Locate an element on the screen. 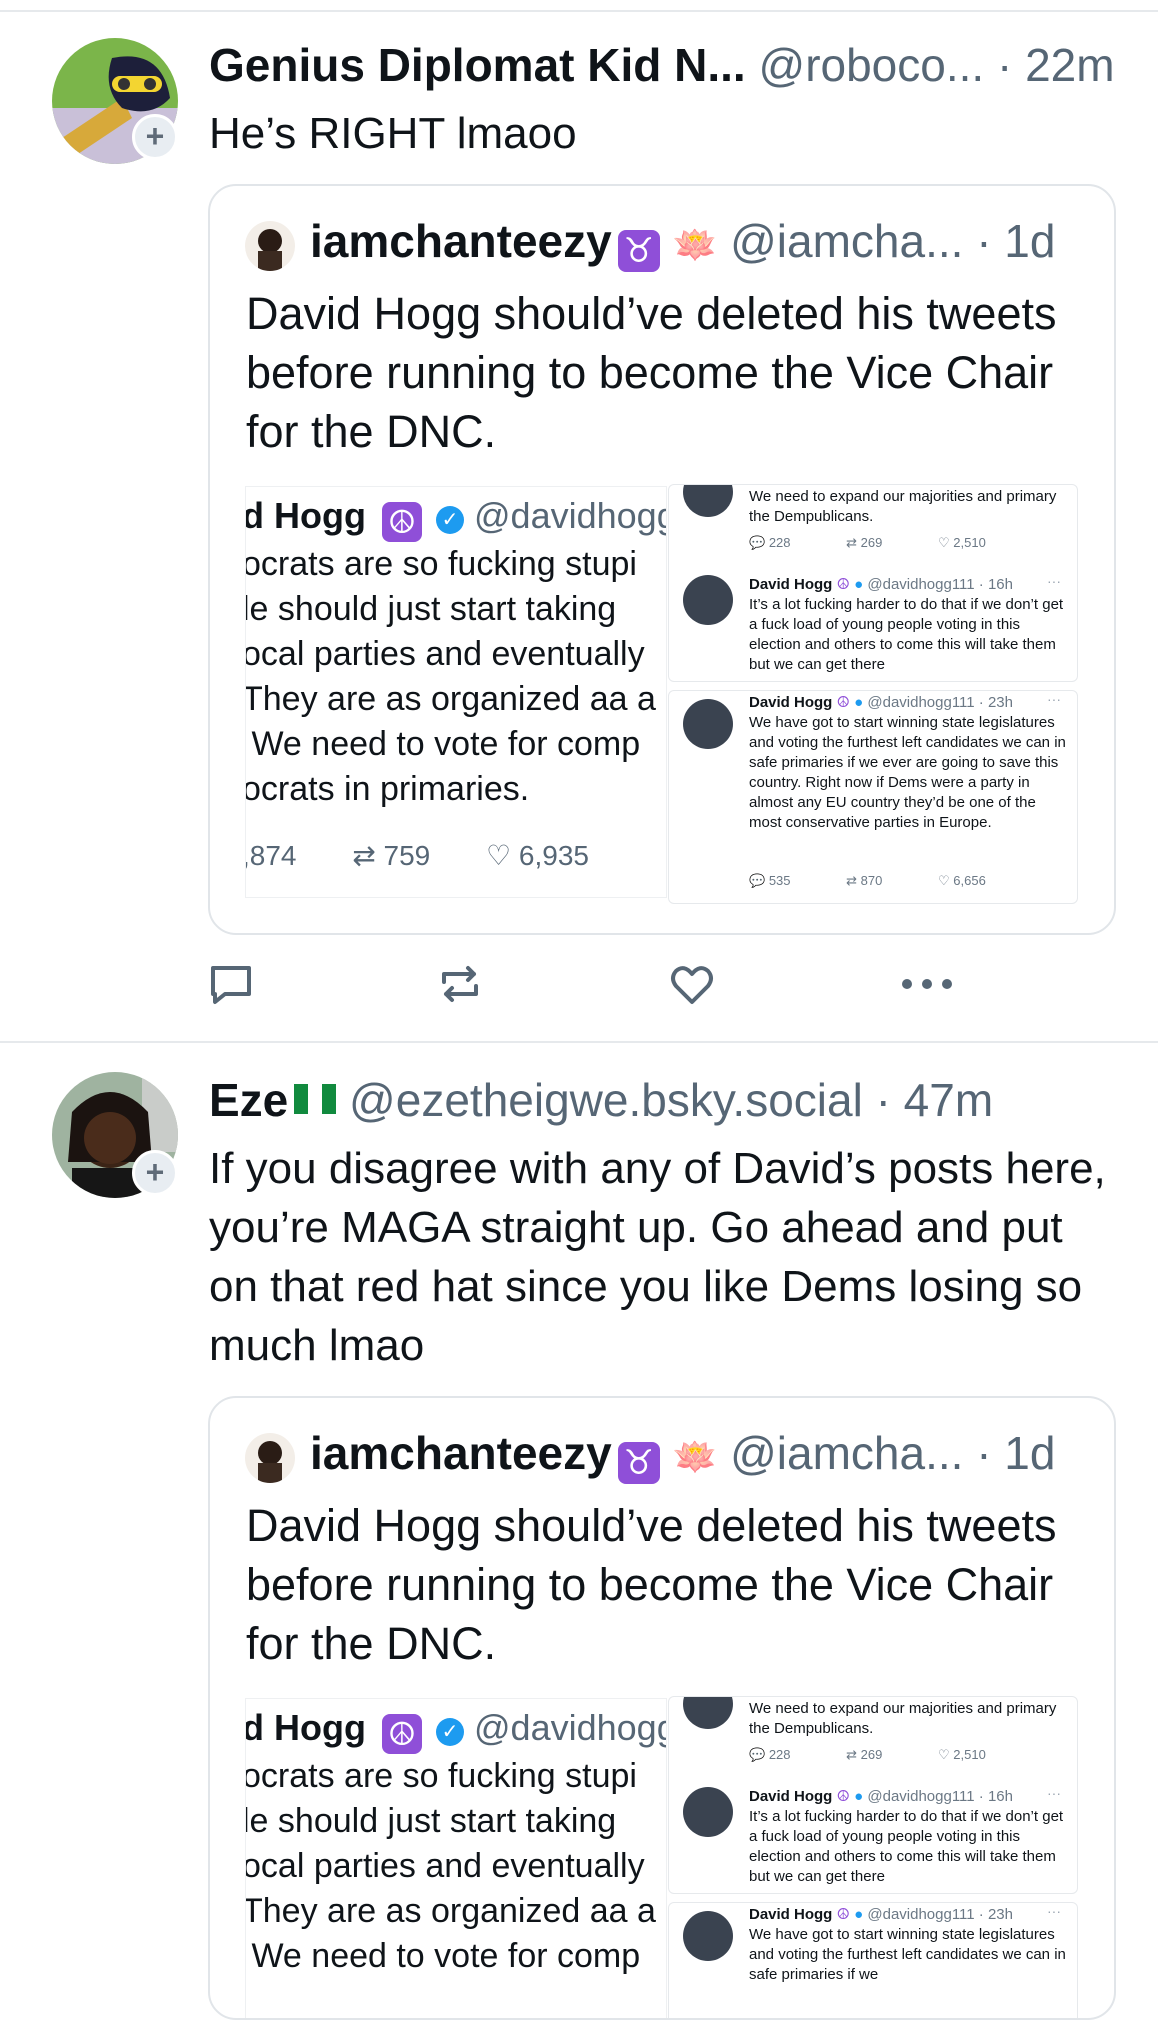  timestamp: · 22m is located at coordinates (1055, 65).